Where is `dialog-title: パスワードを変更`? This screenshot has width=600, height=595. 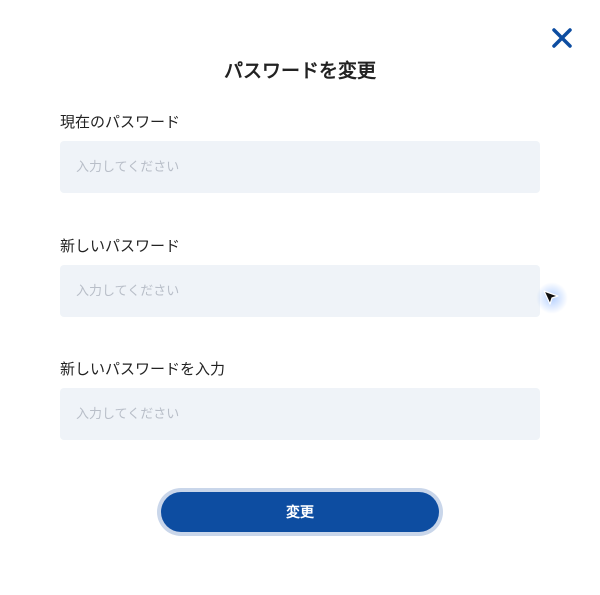
dialog-title: パスワードを変更 is located at coordinates (299, 71).